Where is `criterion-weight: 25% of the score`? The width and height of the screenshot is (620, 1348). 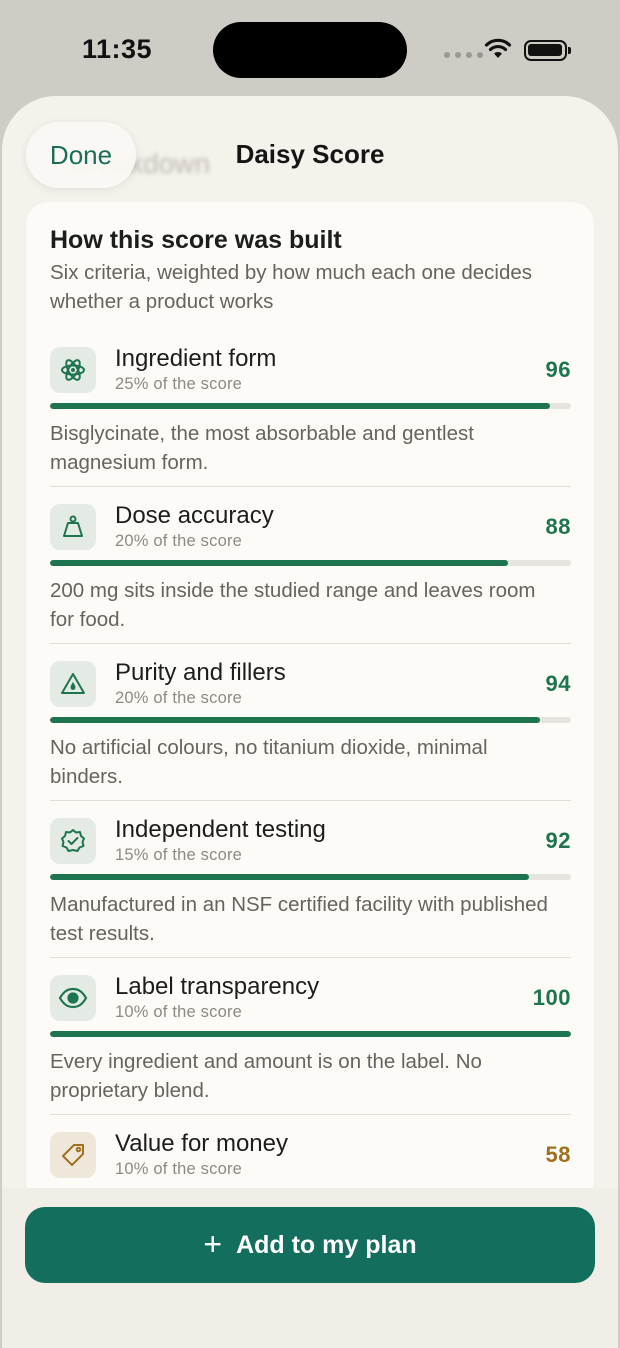
criterion-weight: 25% of the score is located at coordinates (179, 384).